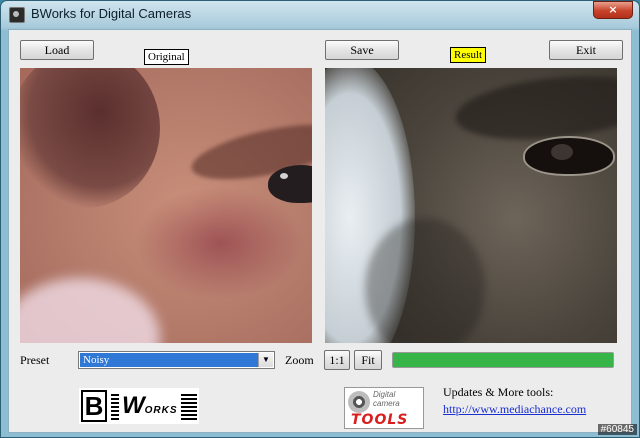  What do you see at coordinates (498, 392) in the screenshot?
I see `updates-label: Updates & More tools:` at bounding box center [498, 392].